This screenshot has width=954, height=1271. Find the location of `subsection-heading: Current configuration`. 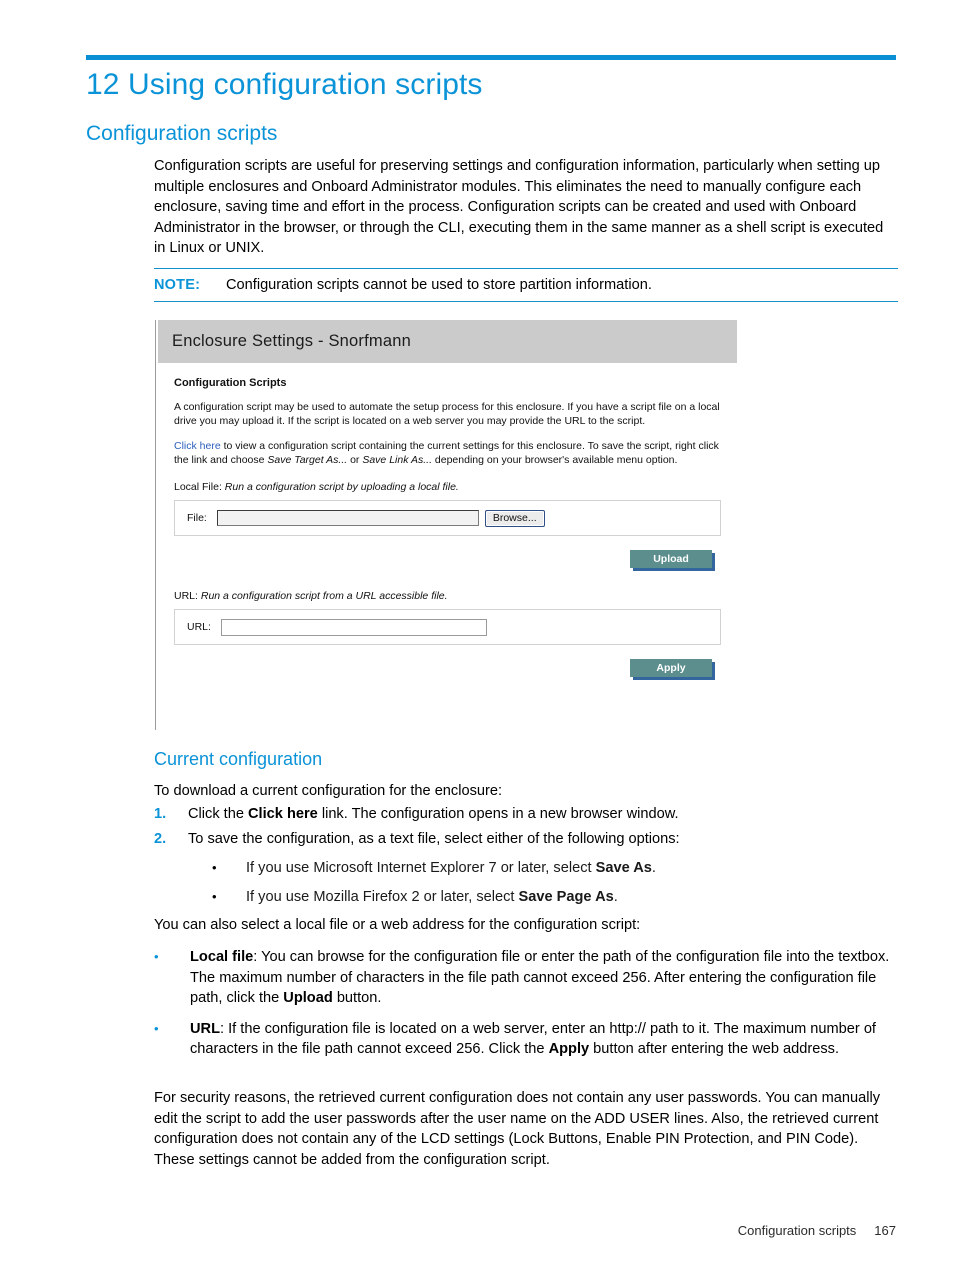

subsection-heading: Current configuration is located at coordinates (238, 759).